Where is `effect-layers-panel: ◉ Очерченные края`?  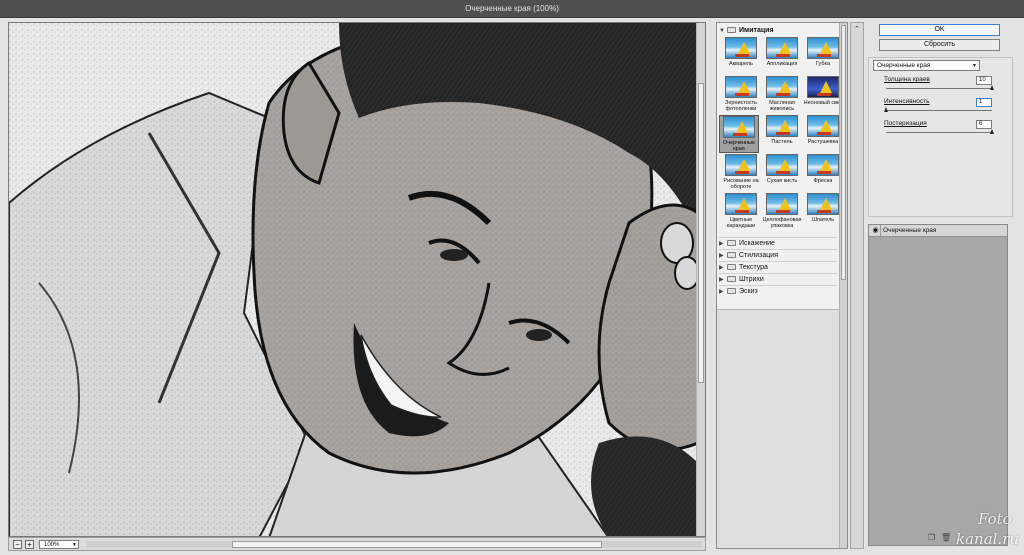 effect-layers-panel: ◉ Очерченные края is located at coordinates (938, 385).